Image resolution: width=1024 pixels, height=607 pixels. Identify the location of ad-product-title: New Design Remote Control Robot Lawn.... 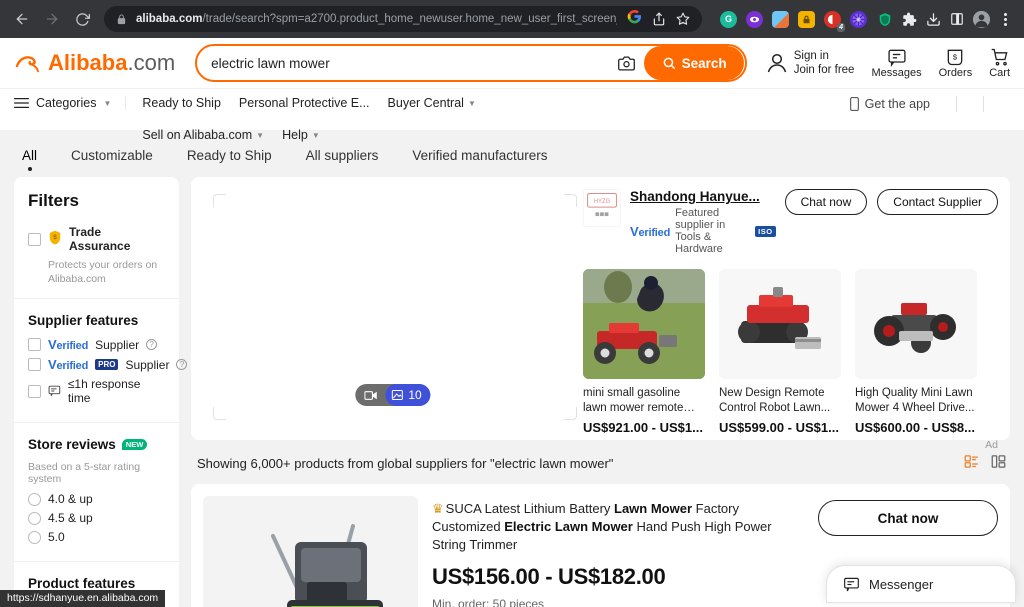
(780, 401).